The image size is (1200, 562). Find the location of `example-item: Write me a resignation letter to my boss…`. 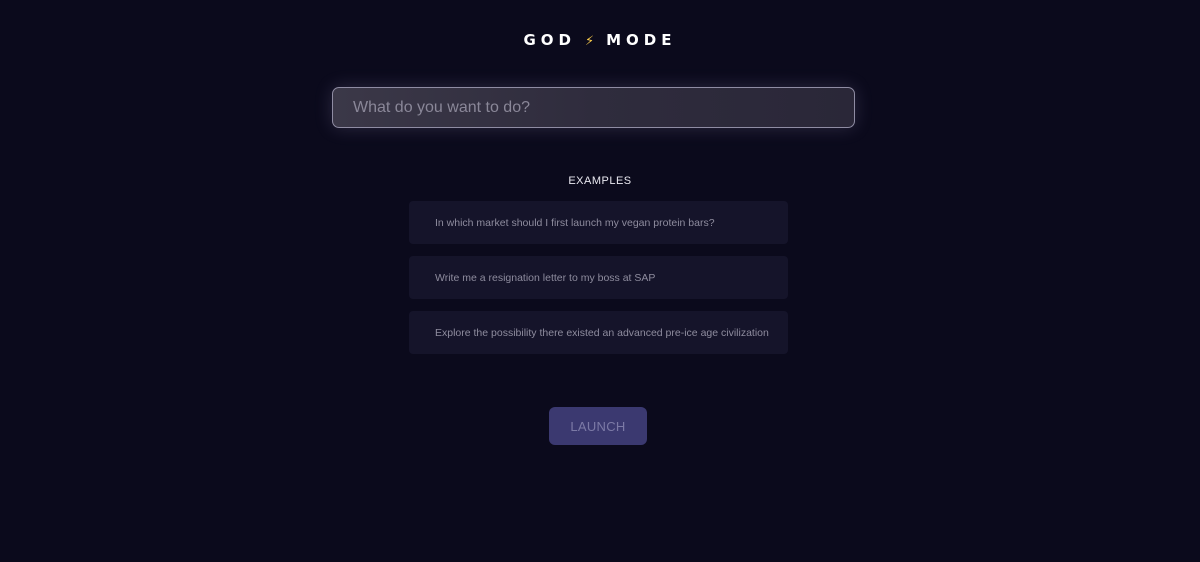

example-item: Write me a resignation letter to my boss… is located at coordinates (598, 277).